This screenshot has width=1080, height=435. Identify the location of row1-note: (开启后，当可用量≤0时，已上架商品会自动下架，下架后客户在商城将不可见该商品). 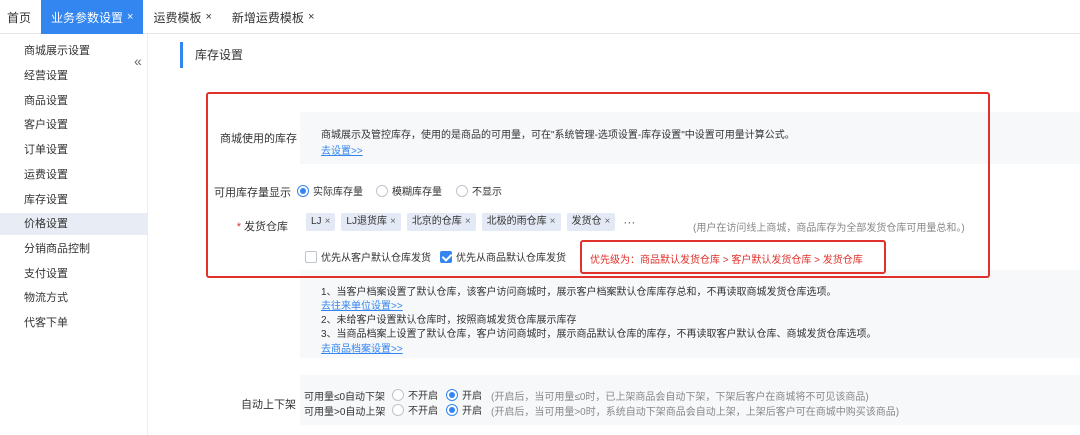
(680, 397).